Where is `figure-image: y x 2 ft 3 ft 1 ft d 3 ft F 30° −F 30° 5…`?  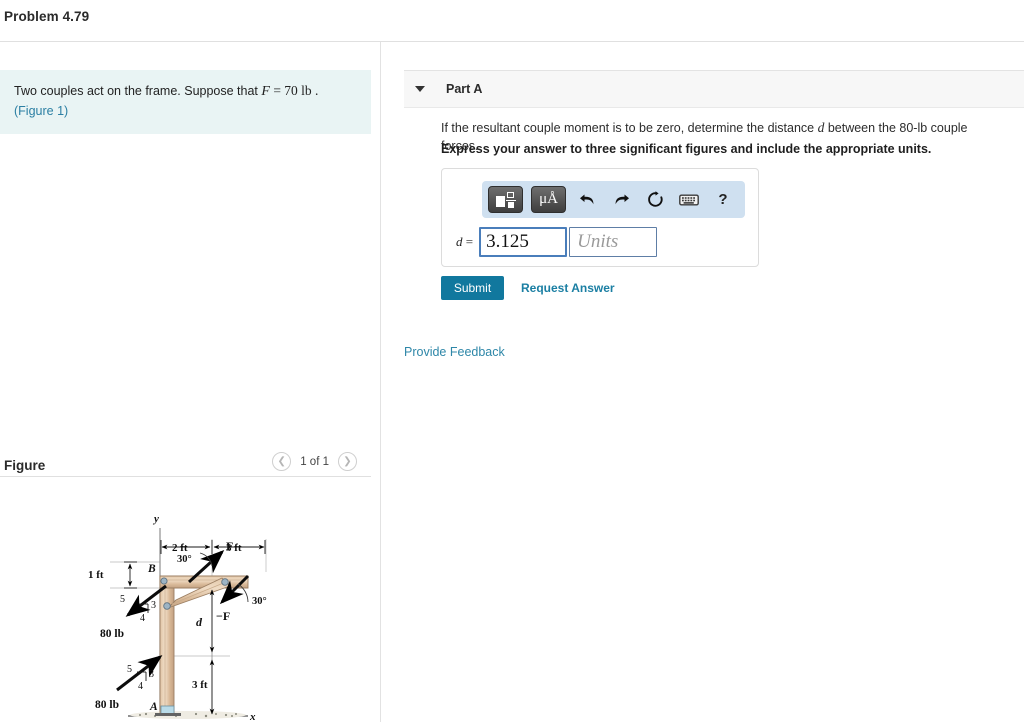 figure-image: y x 2 ft 3 ft 1 ft d 3 ft F 30° −F 30° 5… is located at coordinates (190, 603).